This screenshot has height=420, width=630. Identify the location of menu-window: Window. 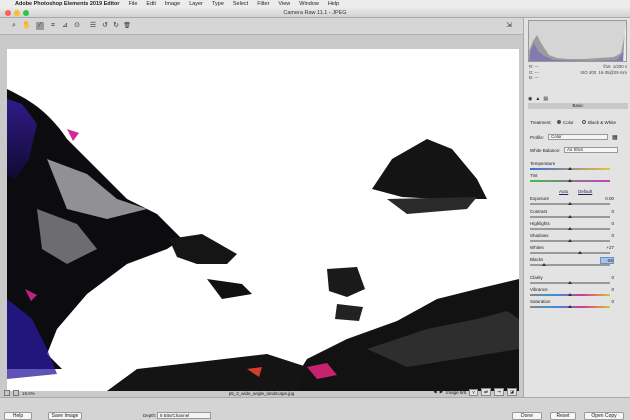
(309, 4).